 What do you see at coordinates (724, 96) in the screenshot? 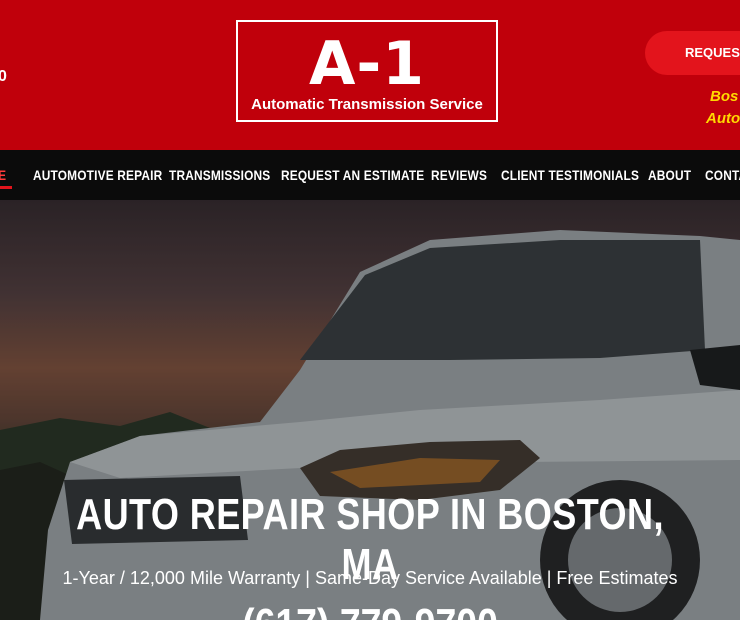
I see `tagline-line-1: Bos` at bounding box center [724, 96].